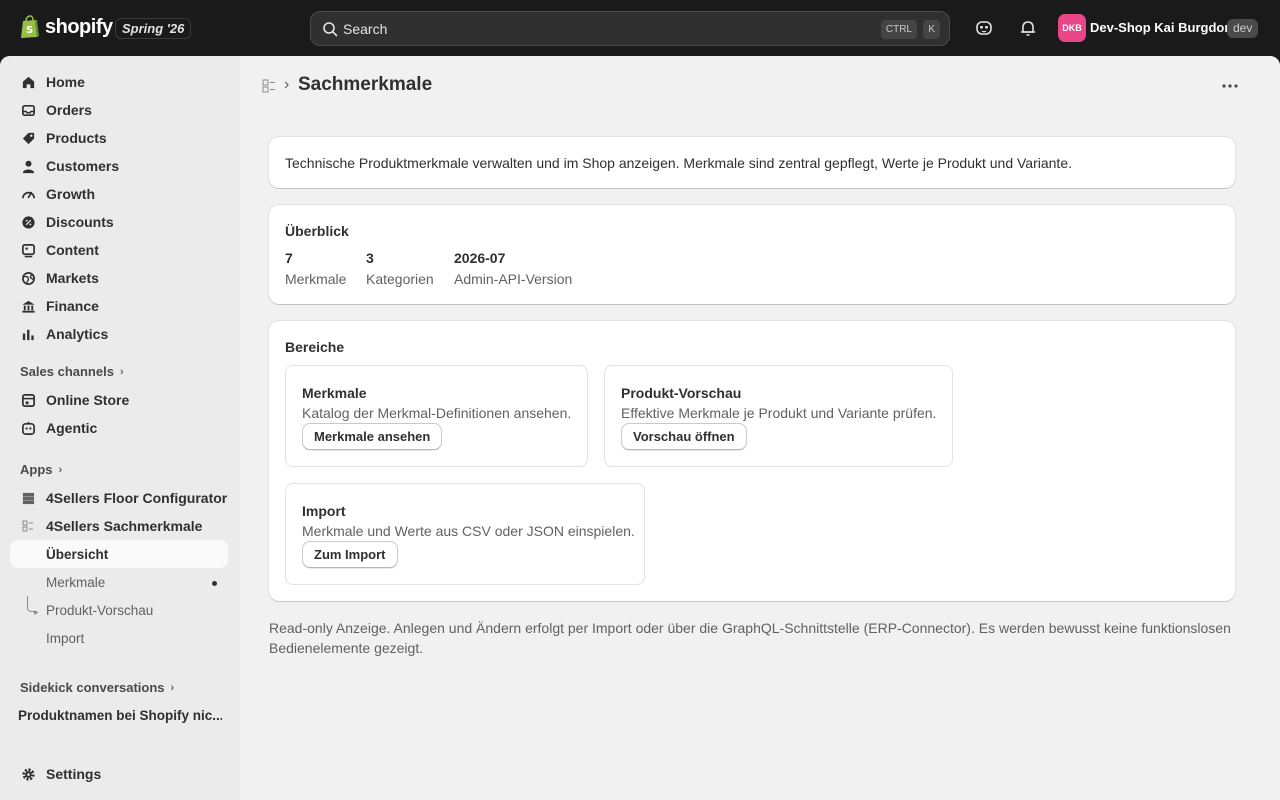 This screenshot has height=800, width=1280. What do you see at coordinates (681, 393) in the screenshot?
I see `area-title: Produkt-Vorschau` at bounding box center [681, 393].